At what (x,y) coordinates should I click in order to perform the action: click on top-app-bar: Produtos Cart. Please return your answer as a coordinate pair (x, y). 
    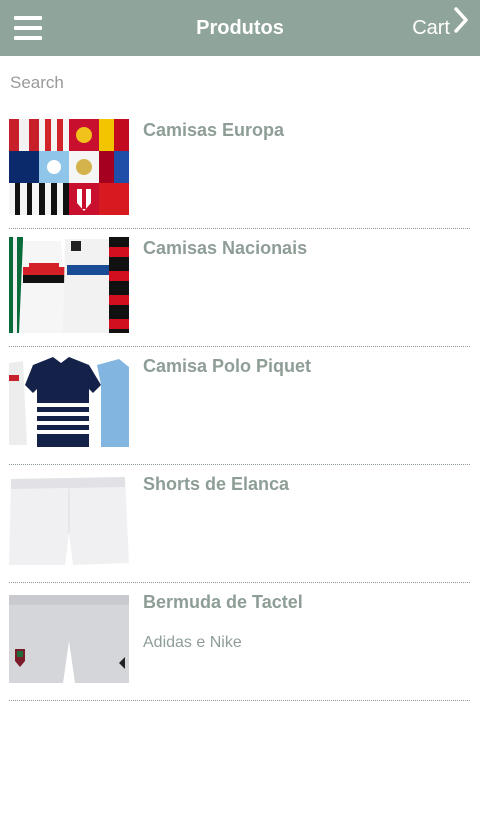
    Looking at the image, I should click on (240, 28).